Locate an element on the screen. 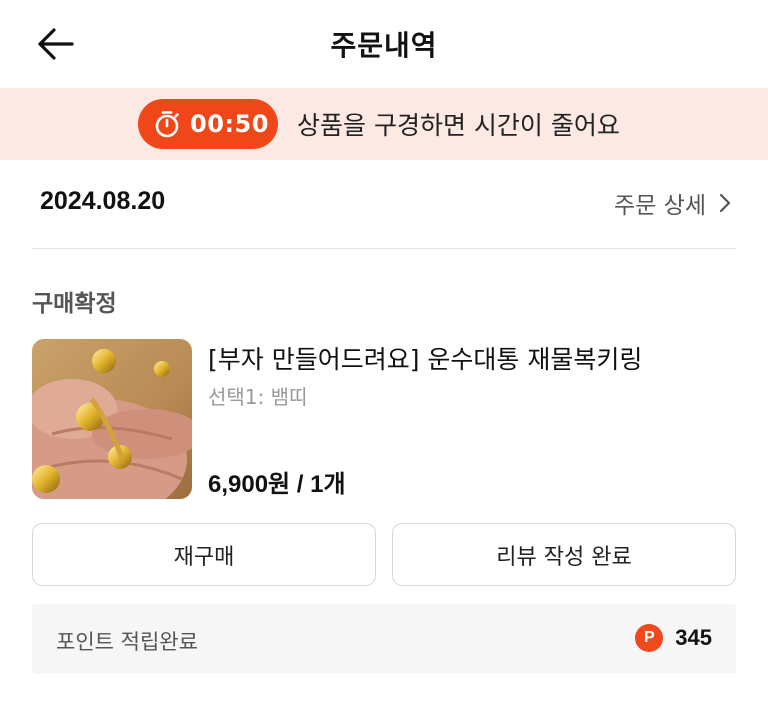 This screenshot has width=768, height=705. product-thumbnail is located at coordinates (112, 419).